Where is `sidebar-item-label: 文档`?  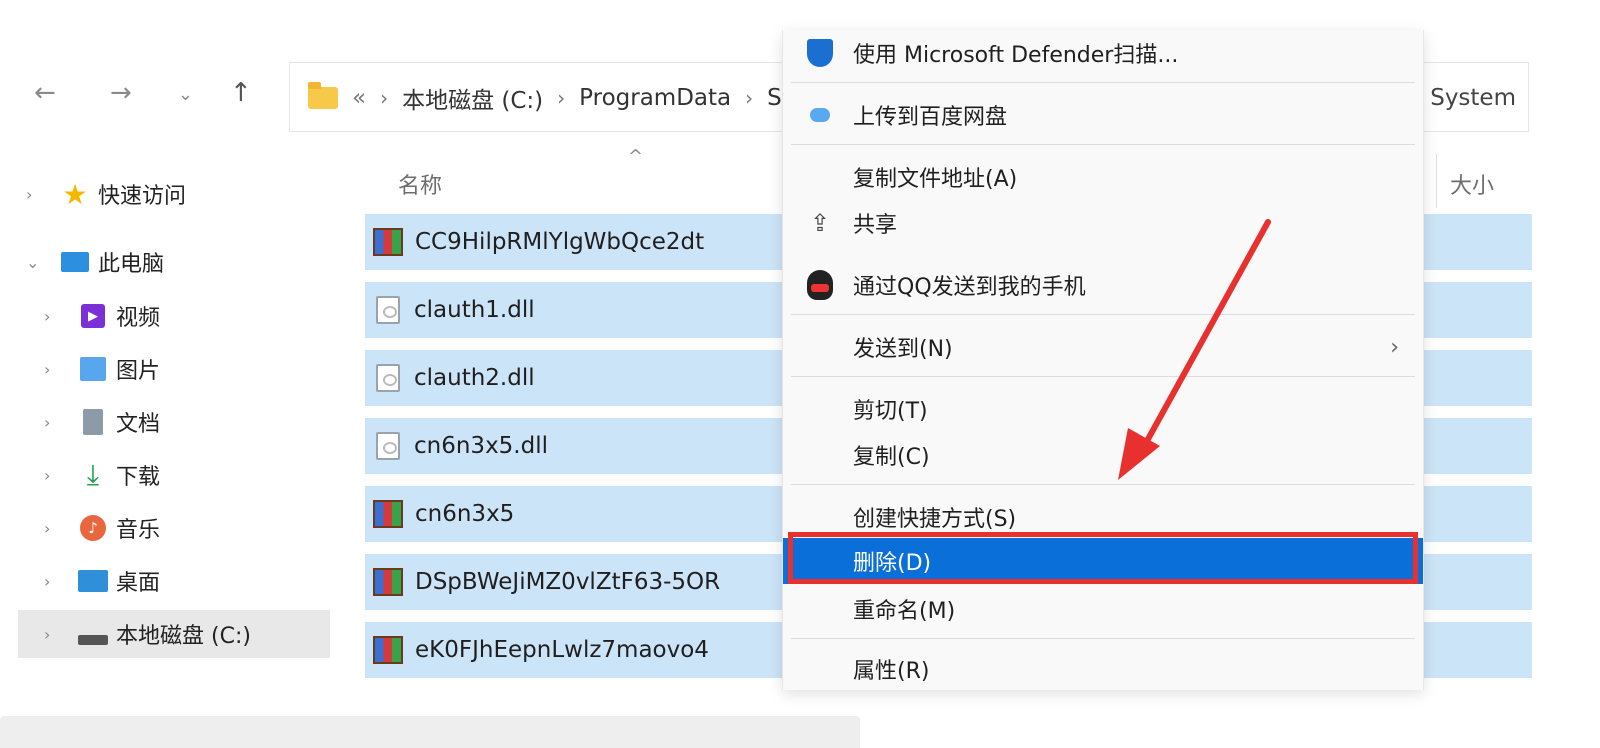 sidebar-item-label: 文档 is located at coordinates (138, 424).